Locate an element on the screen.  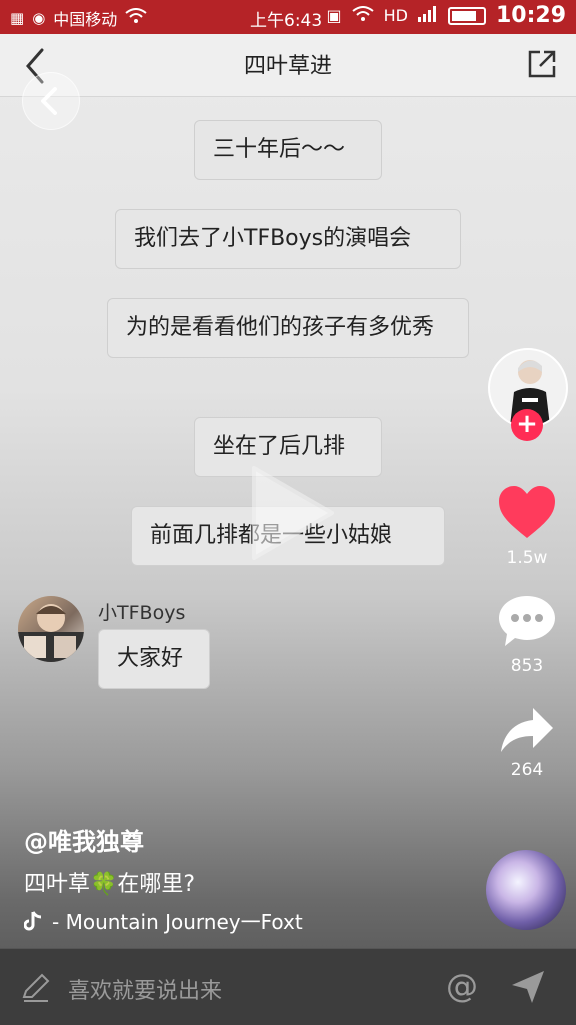
music-disc is located at coordinates (526, 890).